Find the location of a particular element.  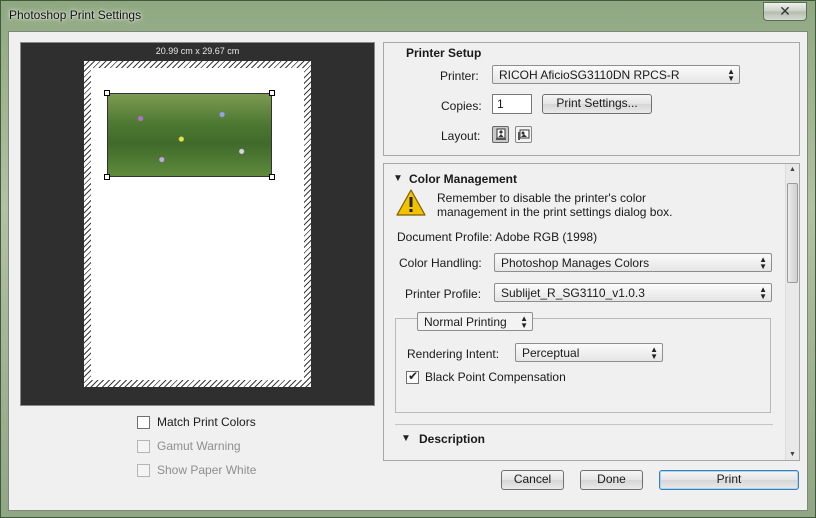

gamut-warning-option: Gamut Warning is located at coordinates (189, 446).